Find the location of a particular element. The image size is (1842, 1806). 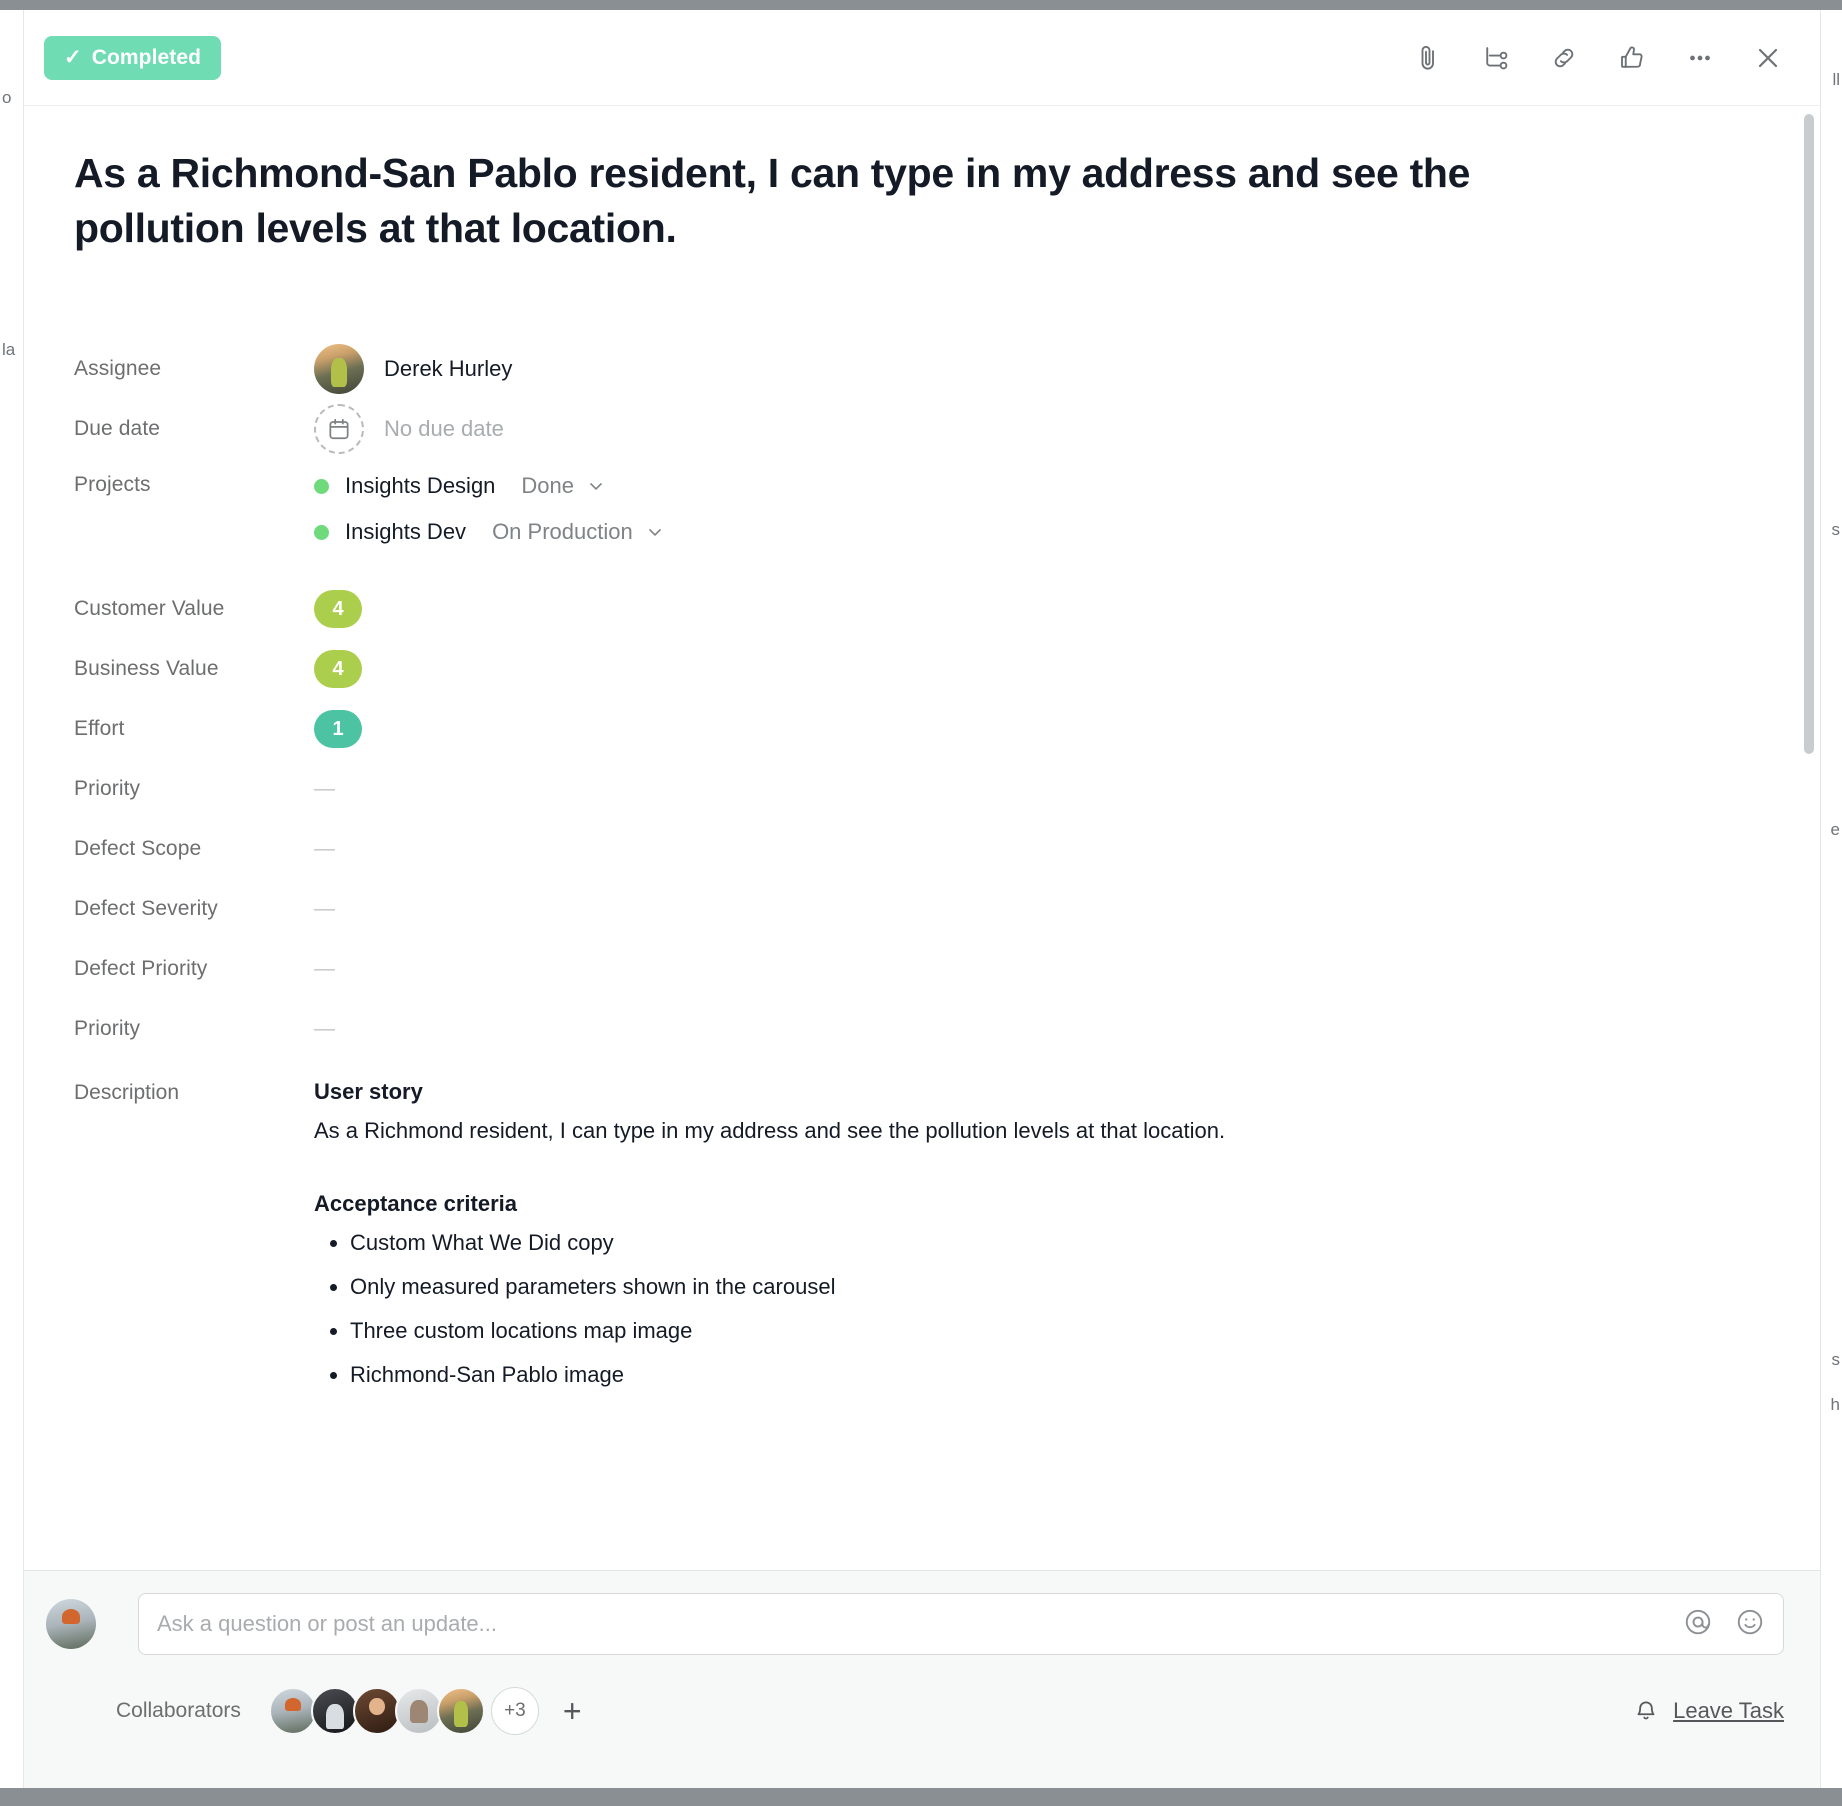

project-item-insights-design: Insights Design Done is located at coordinates (489, 486).